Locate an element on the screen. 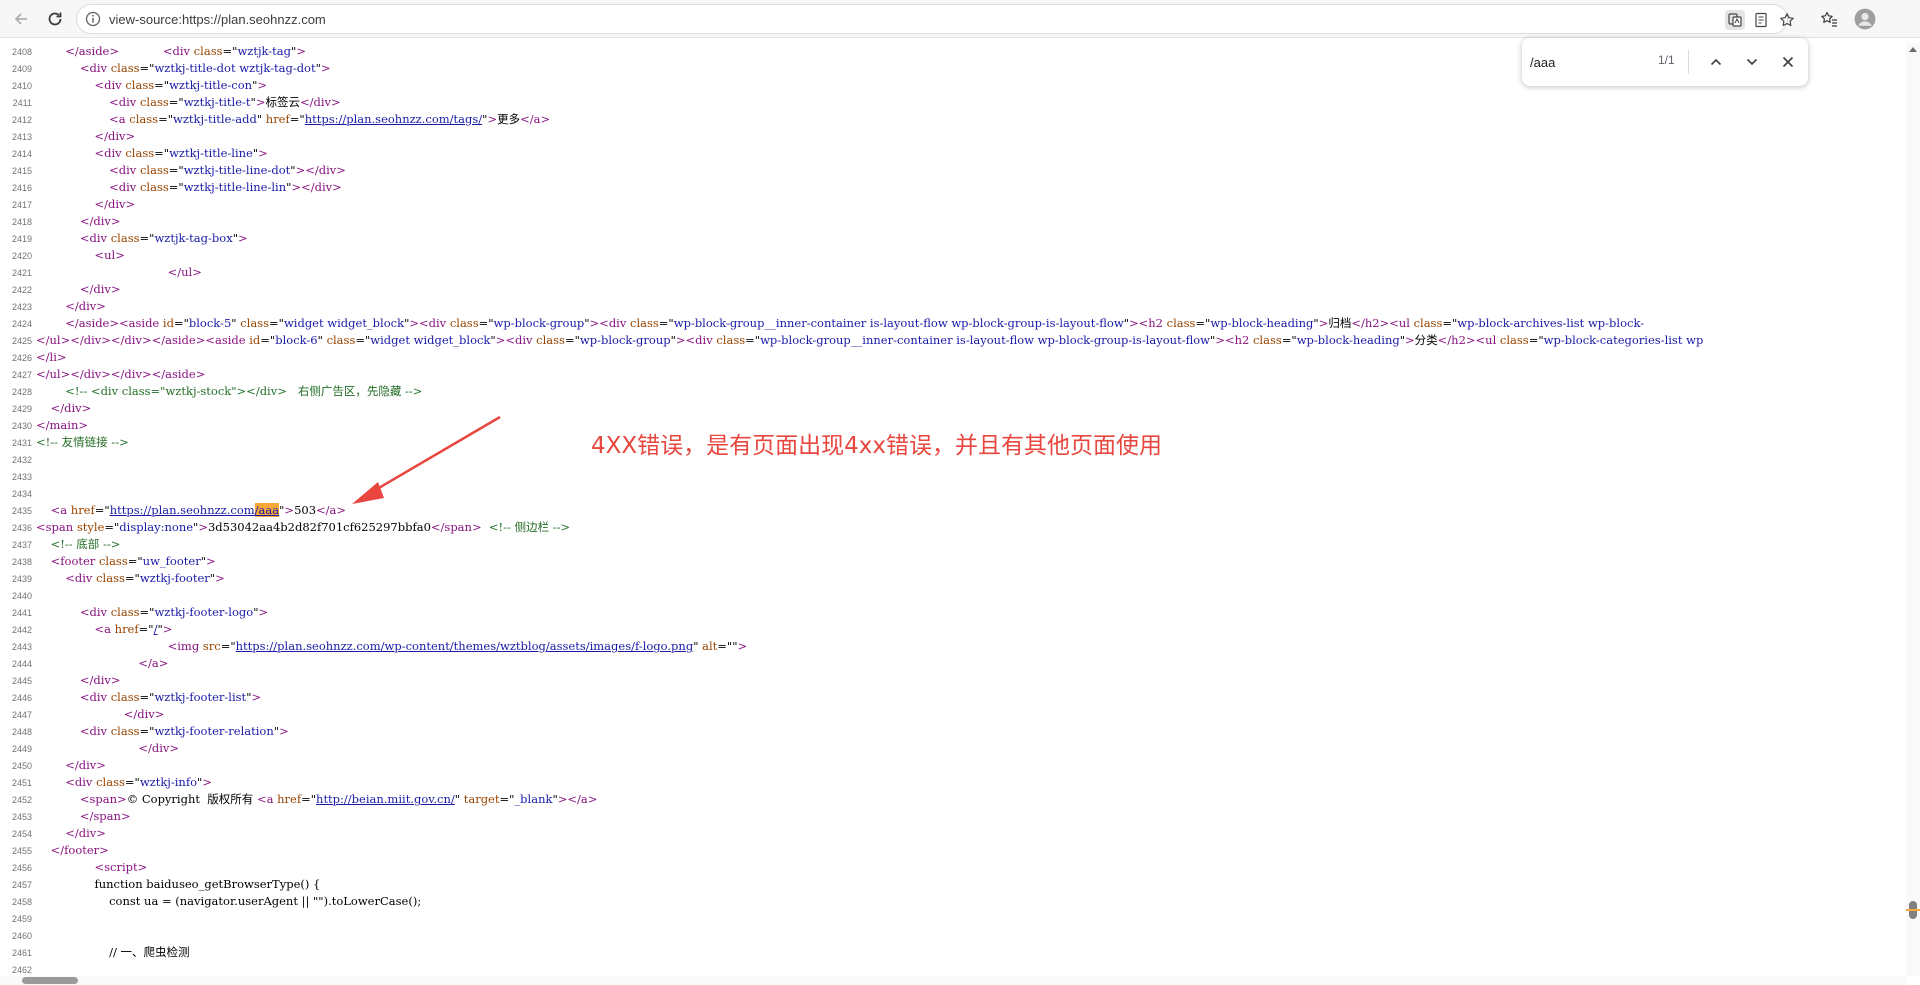 The width and height of the screenshot is (1920, 985). find-input is located at coordinates (1603, 62).